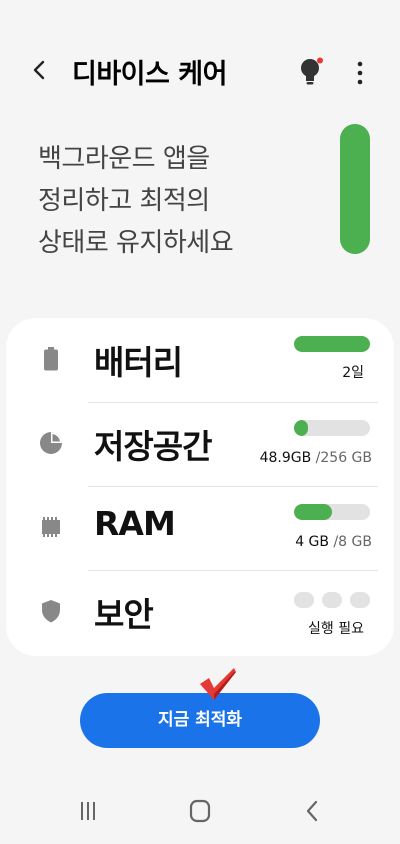 This screenshot has width=400, height=844. What do you see at coordinates (332, 428) in the screenshot?
I see `storage-progress` at bounding box center [332, 428].